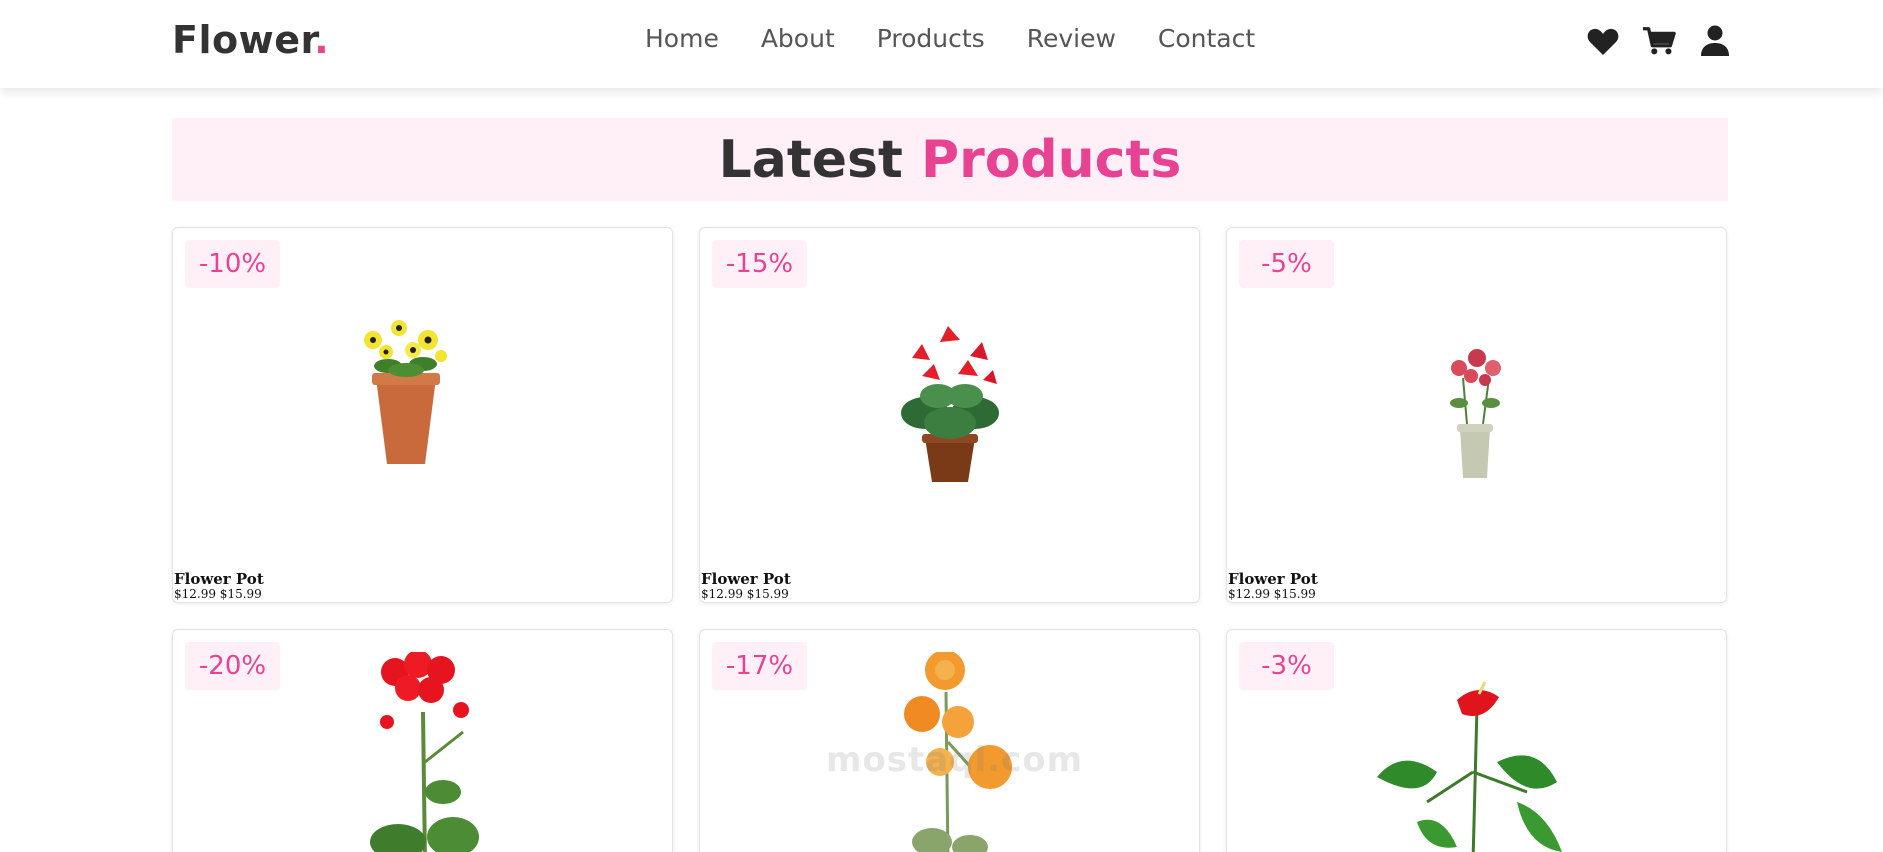 Image resolution: width=1883 pixels, height=852 pixels. I want to click on nav-home: Home, so click(682, 38).